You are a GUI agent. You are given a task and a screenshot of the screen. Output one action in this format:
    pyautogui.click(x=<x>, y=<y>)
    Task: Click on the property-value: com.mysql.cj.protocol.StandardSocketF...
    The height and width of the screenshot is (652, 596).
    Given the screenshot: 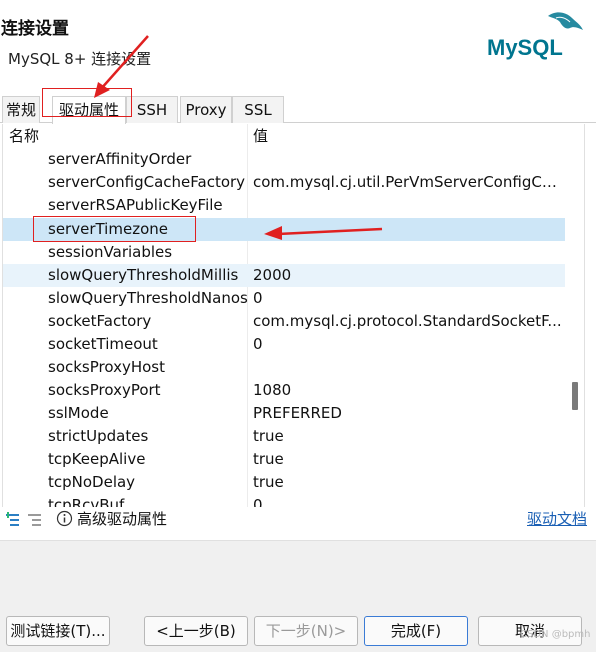 What is the action you would take?
    pyautogui.click(x=408, y=321)
    